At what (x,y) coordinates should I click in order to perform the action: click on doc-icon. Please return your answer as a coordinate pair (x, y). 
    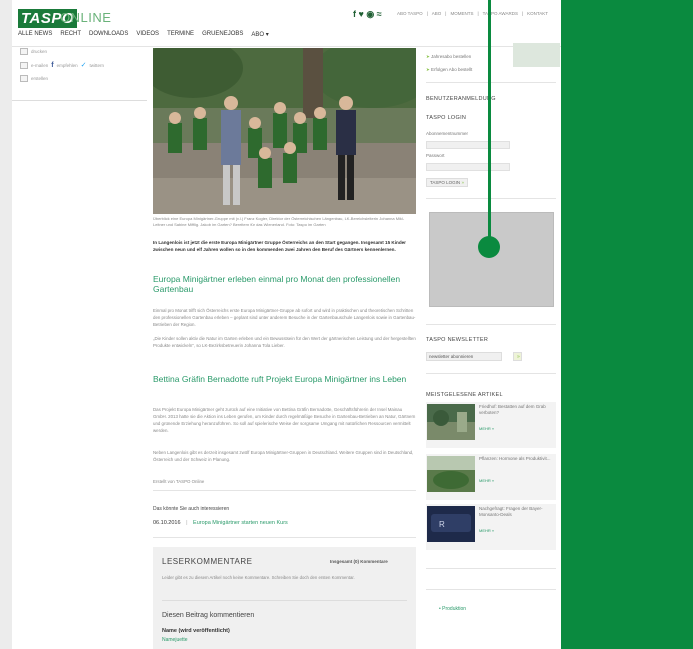
    Looking at the image, I should click on (24, 78).